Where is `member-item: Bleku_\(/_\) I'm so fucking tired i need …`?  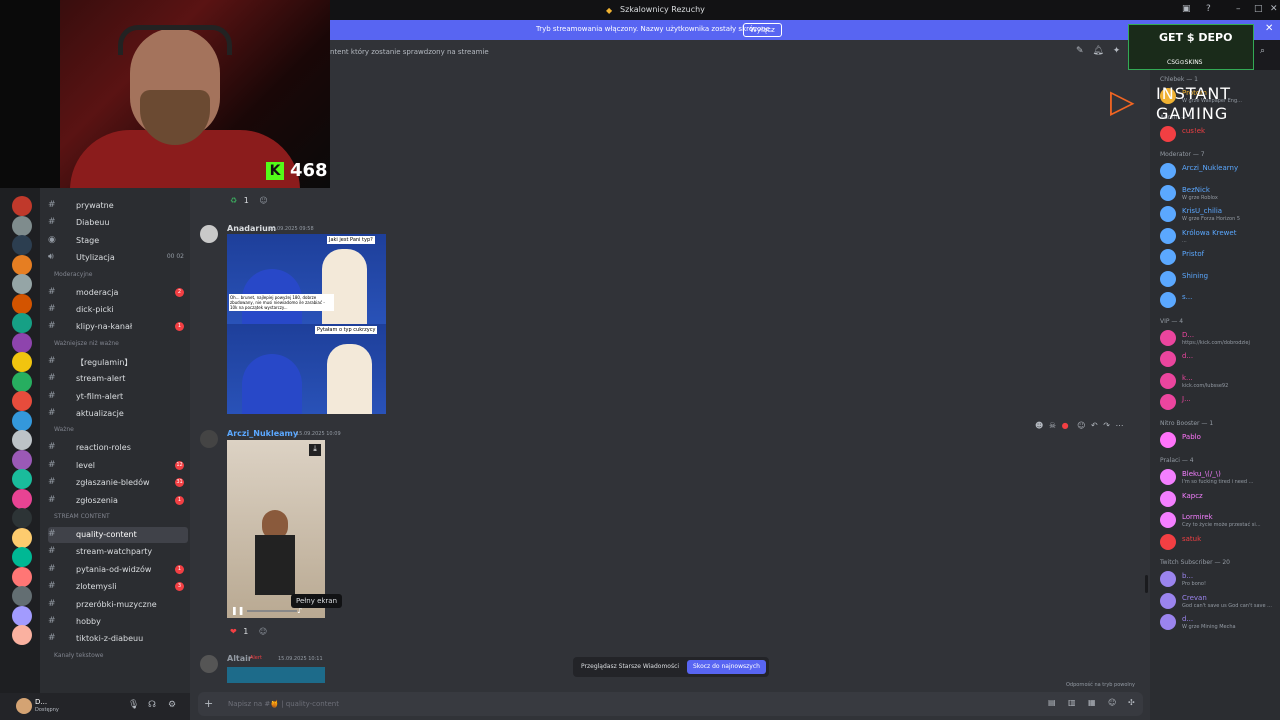
member-item: Bleku_\(/_\) I'm so fucking tired i need … is located at coordinates (1220, 477).